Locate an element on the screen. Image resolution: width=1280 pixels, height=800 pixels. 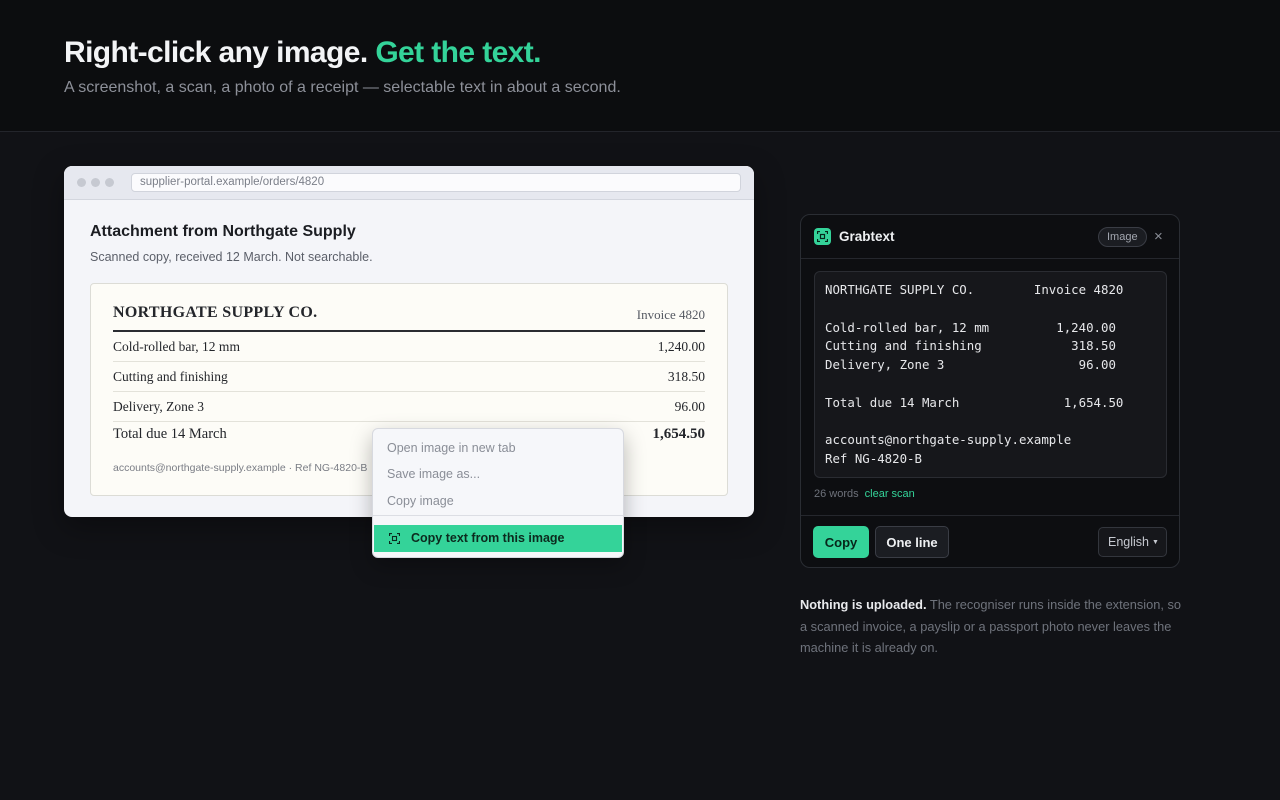
panel-meta: 26 words clear scan is located at coordinates (864, 494).